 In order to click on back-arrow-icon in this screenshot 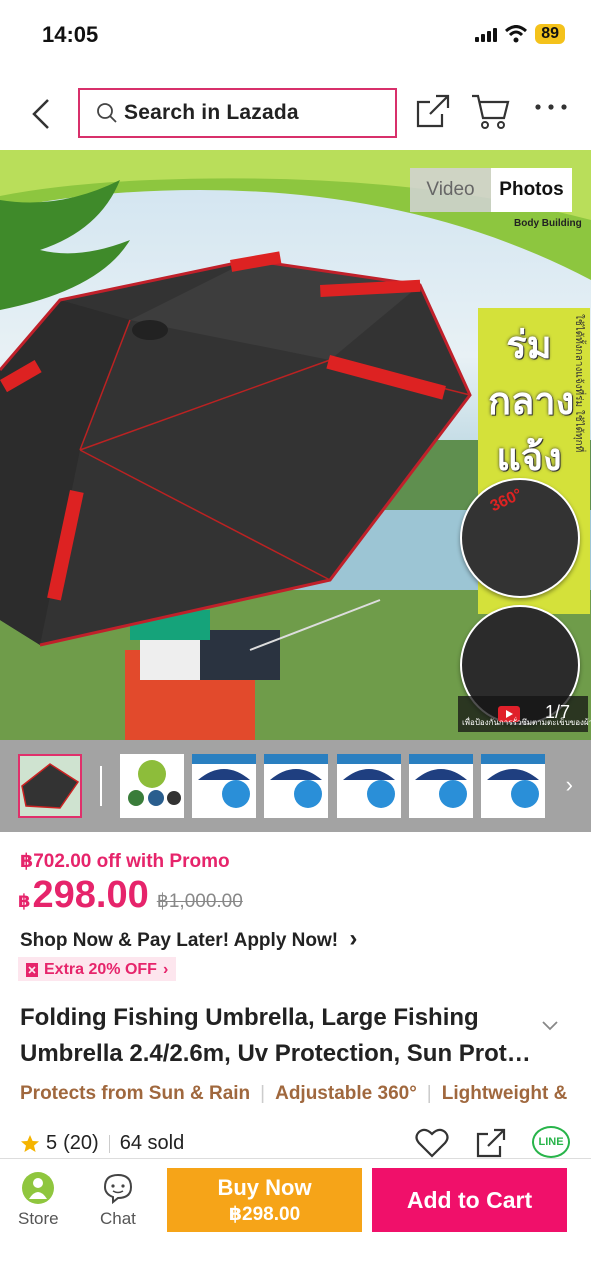, I will do `click(41, 114)`.